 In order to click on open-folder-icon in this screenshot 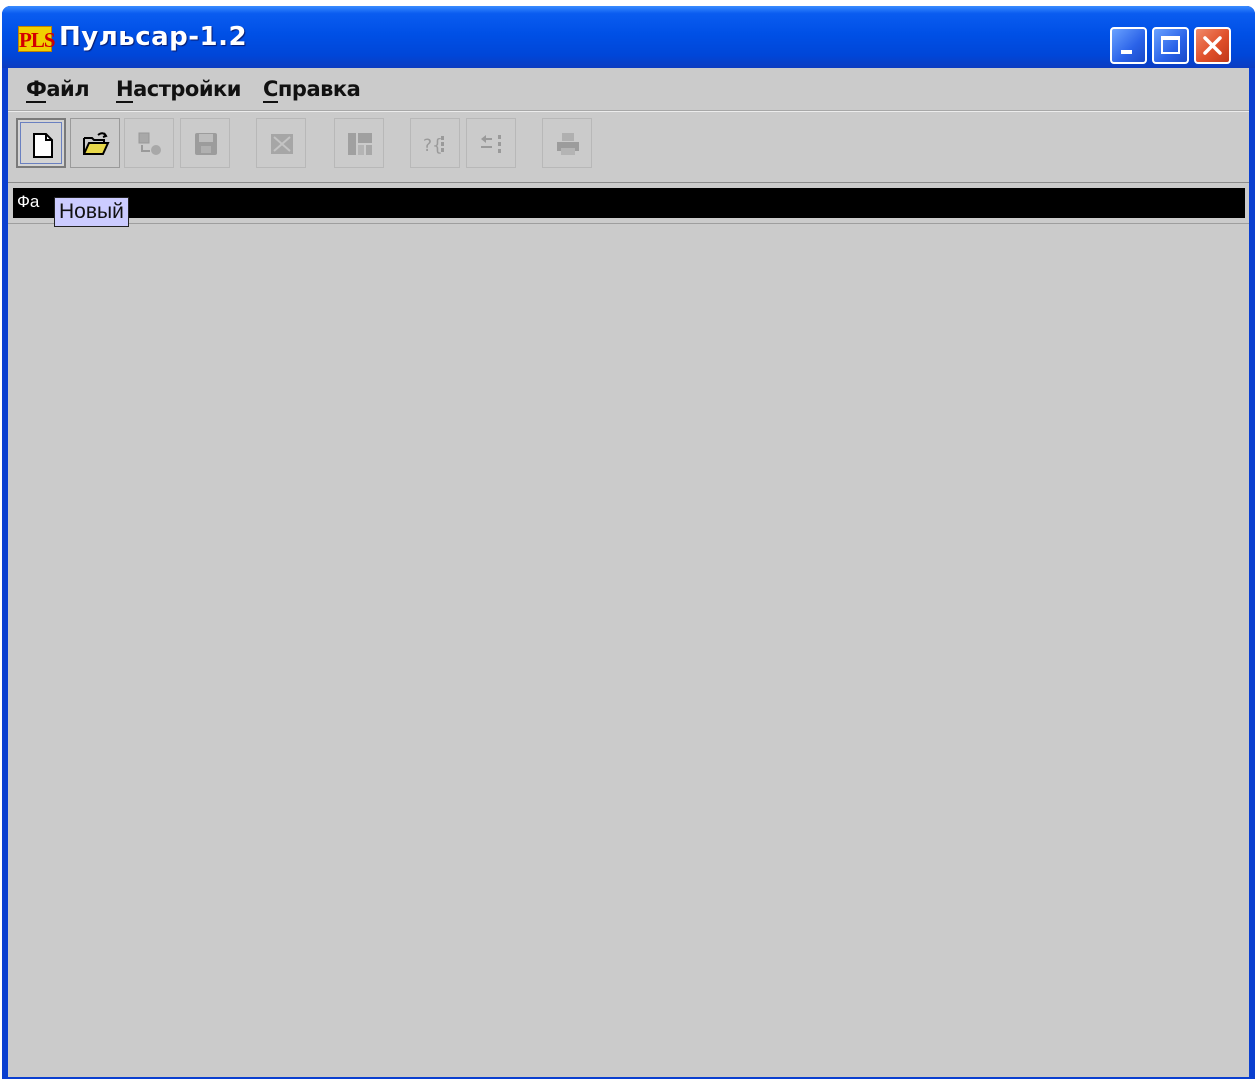, I will do `click(96, 143)`.